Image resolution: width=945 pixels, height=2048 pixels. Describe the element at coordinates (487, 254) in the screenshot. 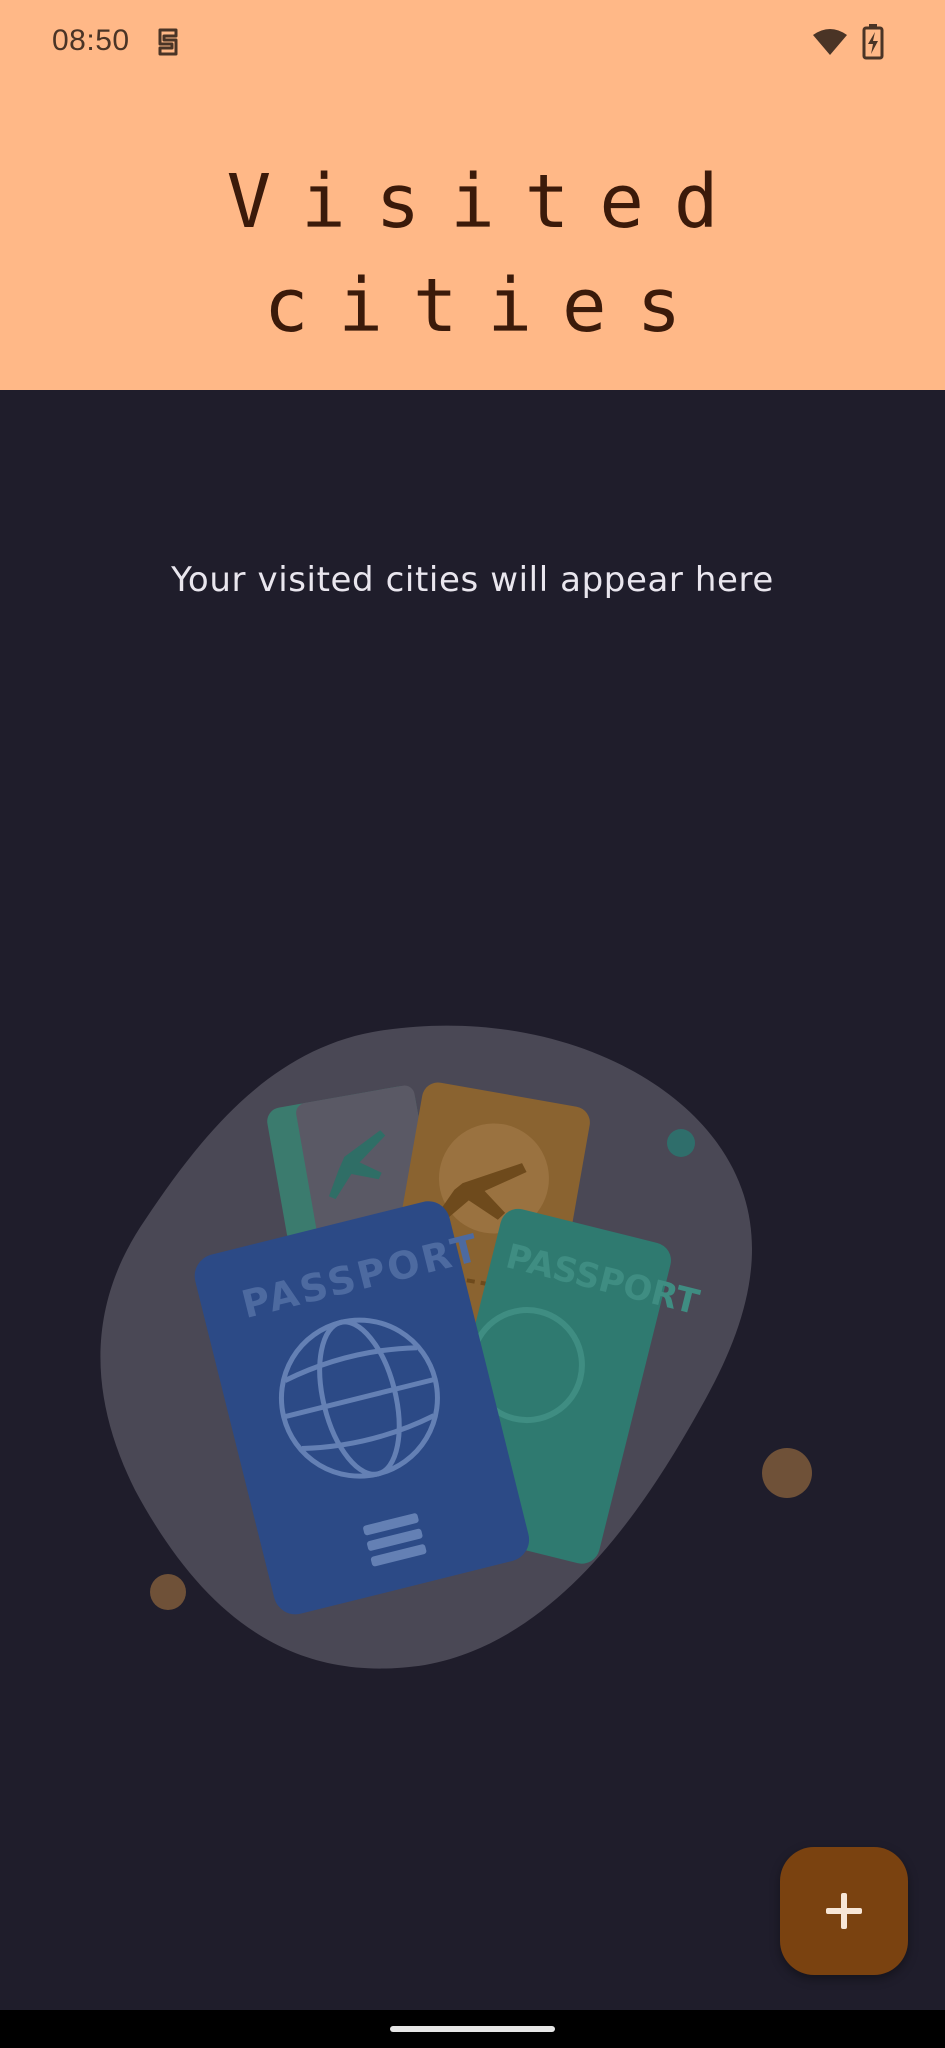

I see `page-title: Visited cities` at that location.